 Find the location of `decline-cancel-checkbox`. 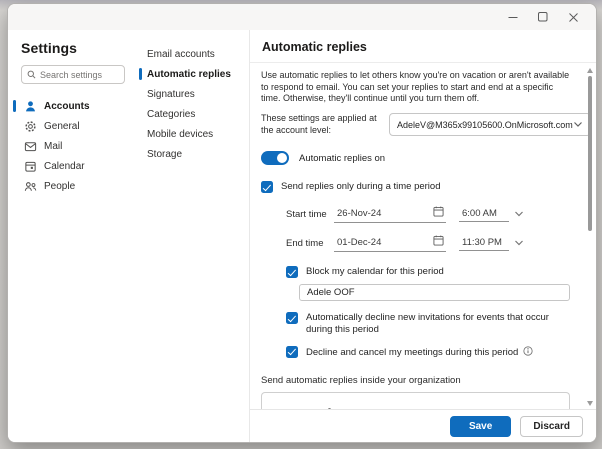

decline-cancel-checkbox is located at coordinates (292, 351).